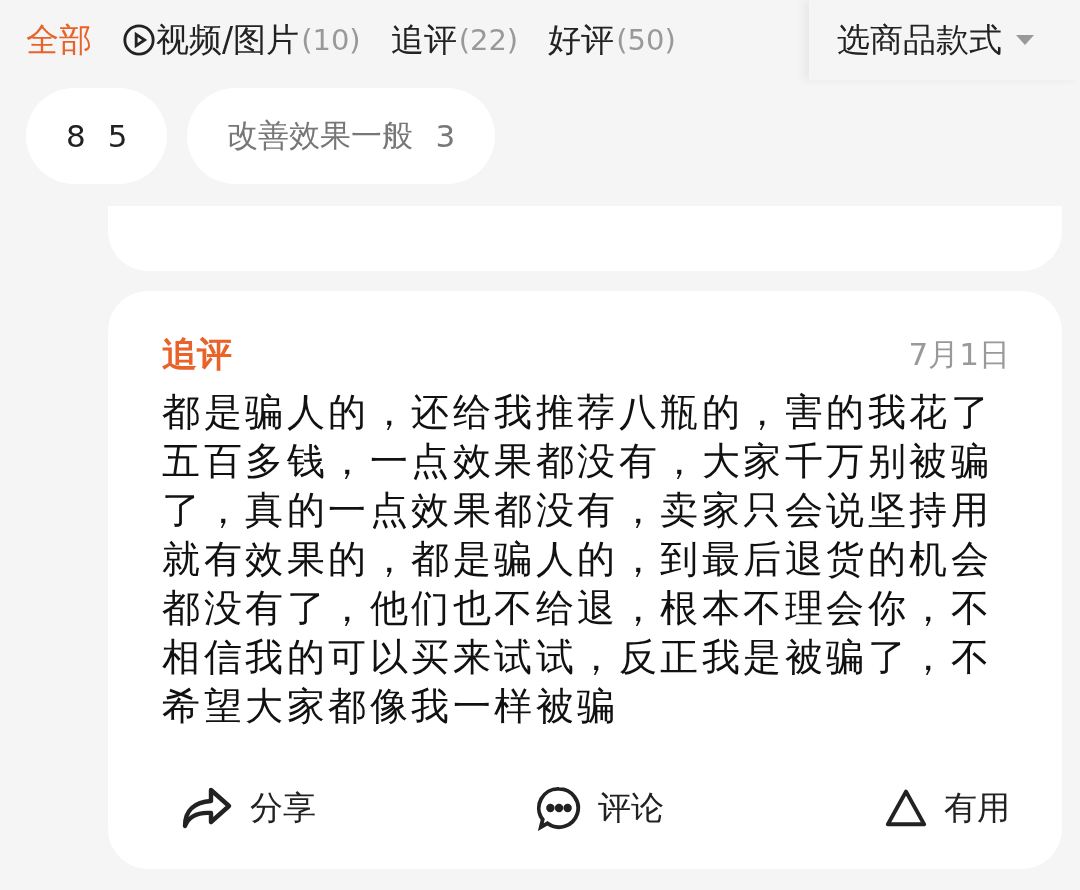 The width and height of the screenshot is (1080, 890). I want to click on share-icon, so click(207, 808).